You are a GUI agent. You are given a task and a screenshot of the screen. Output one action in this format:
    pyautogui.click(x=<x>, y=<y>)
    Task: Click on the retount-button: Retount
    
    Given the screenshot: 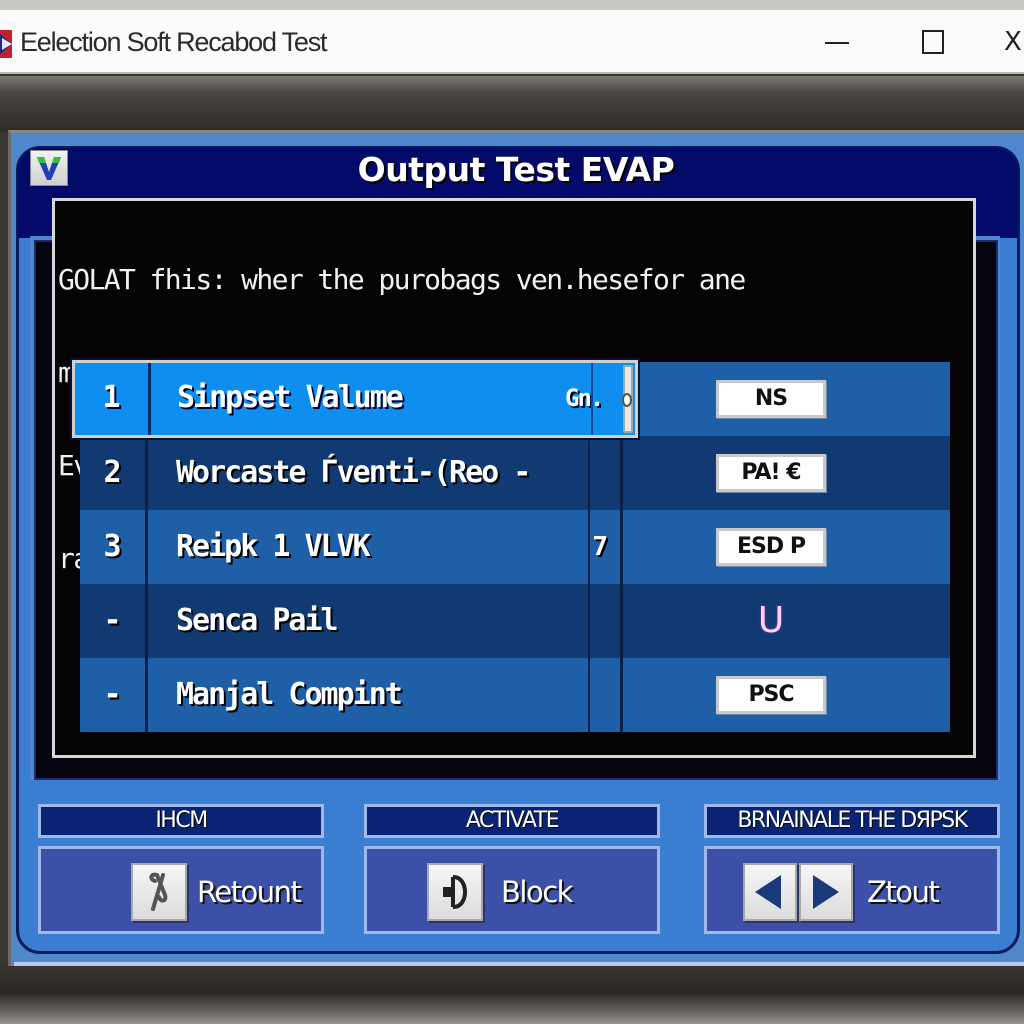 What is the action you would take?
    pyautogui.click(x=181, y=890)
    